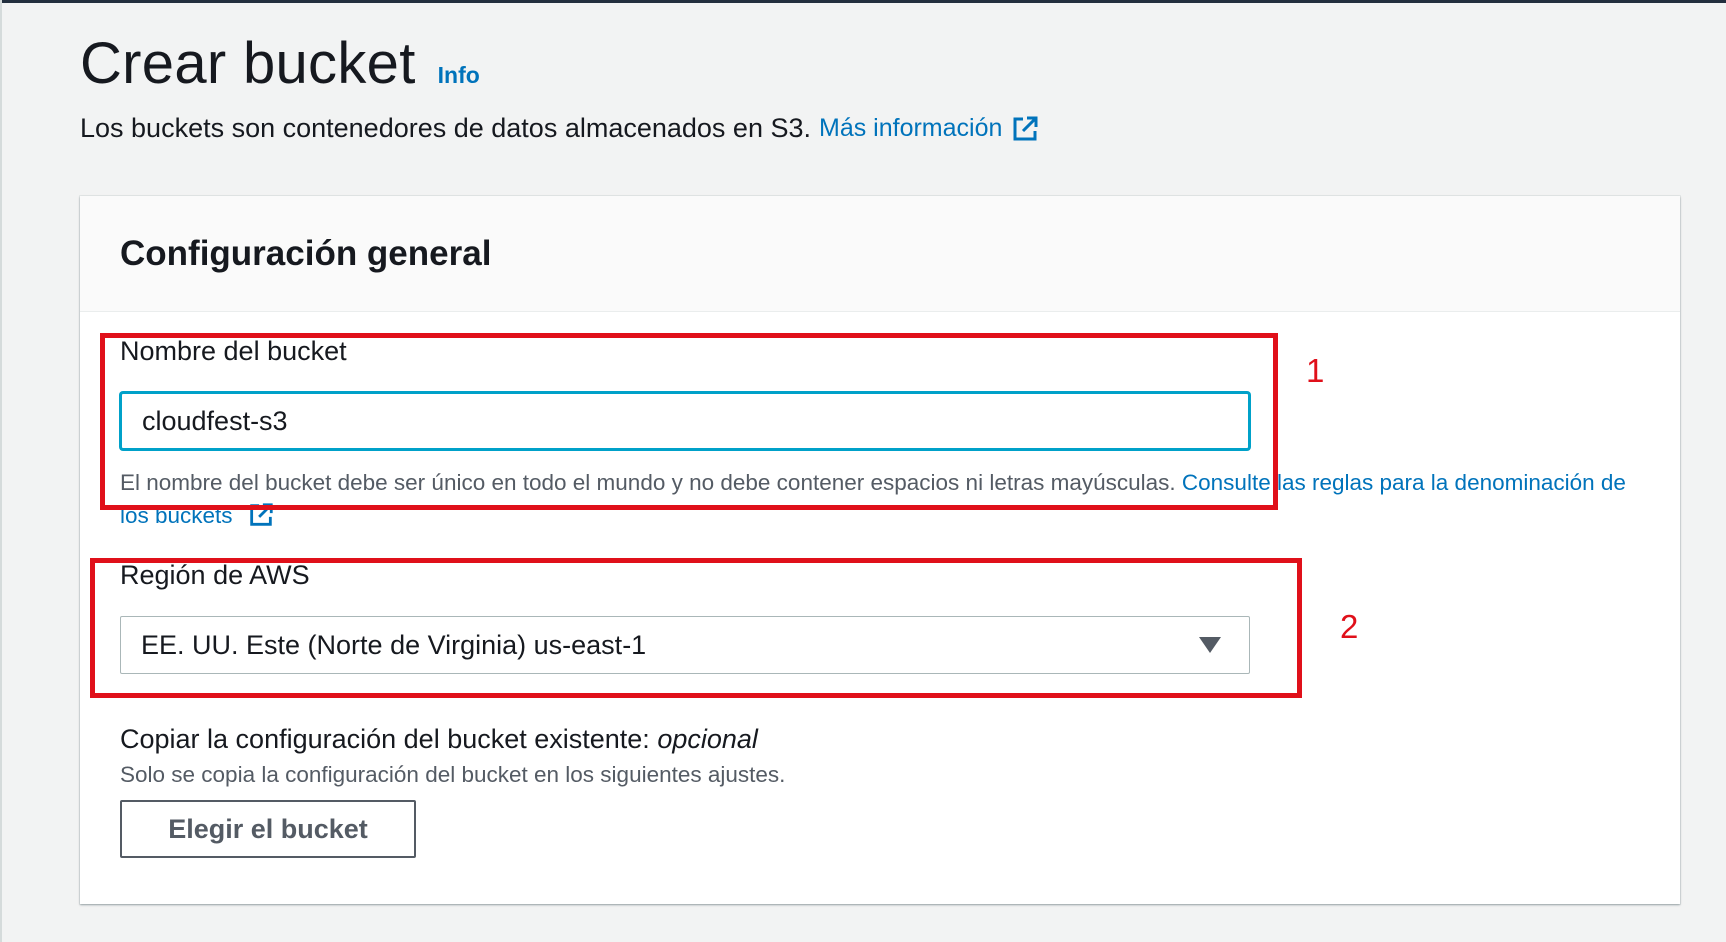  Describe the element at coordinates (459, 75) in the screenshot. I see `info-link: Info` at that location.